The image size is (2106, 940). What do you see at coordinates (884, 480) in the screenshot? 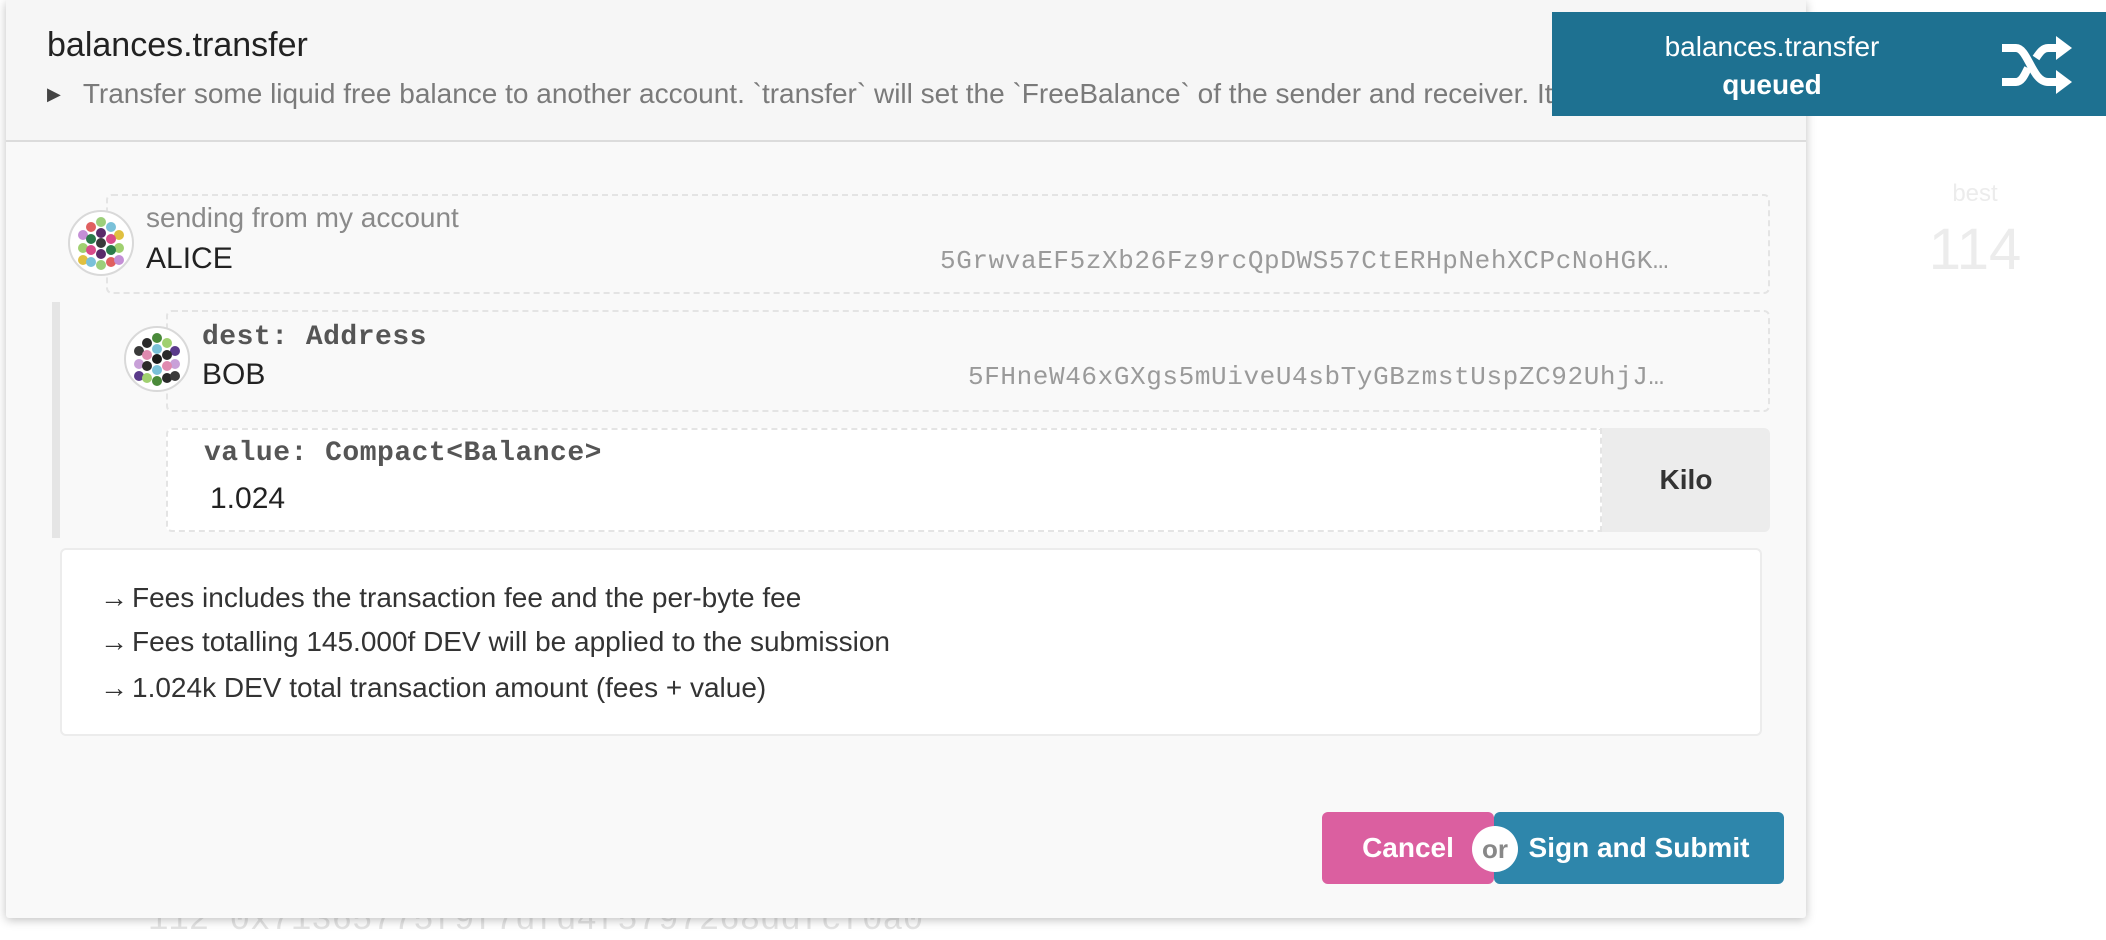
I see `value-input: value: Compact<Balance> 1.024` at bounding box center [884, 480].